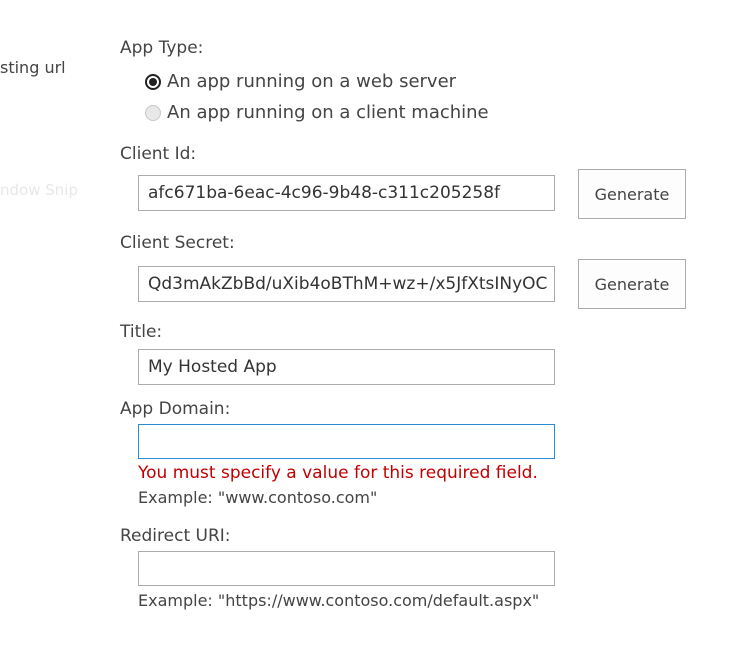  I want to click on radio-web-server-label: An app running on a web server, so click(312, 81).